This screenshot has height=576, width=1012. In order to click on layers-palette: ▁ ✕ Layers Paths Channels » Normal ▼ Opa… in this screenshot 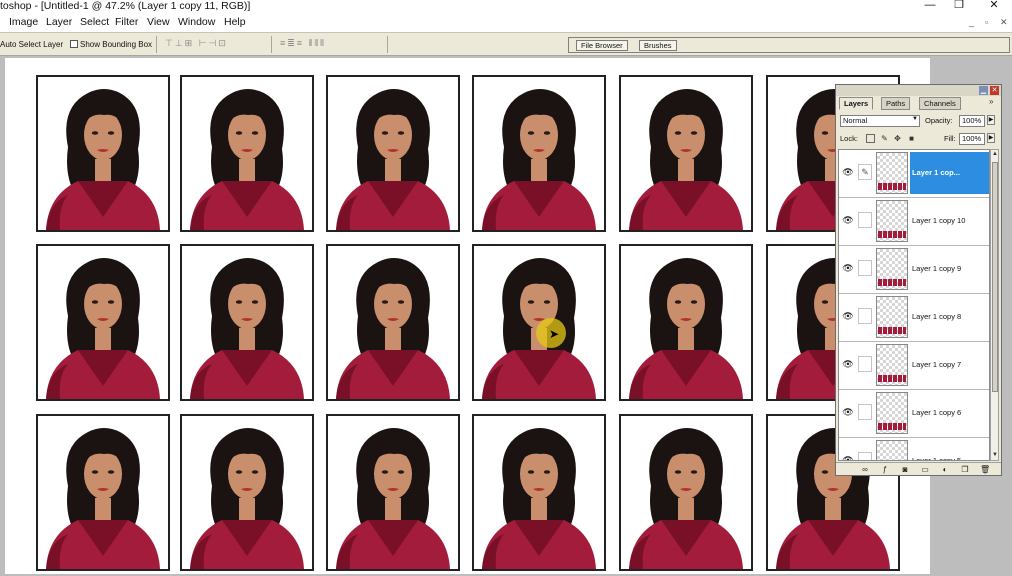, I will do `click(918, 280)`.